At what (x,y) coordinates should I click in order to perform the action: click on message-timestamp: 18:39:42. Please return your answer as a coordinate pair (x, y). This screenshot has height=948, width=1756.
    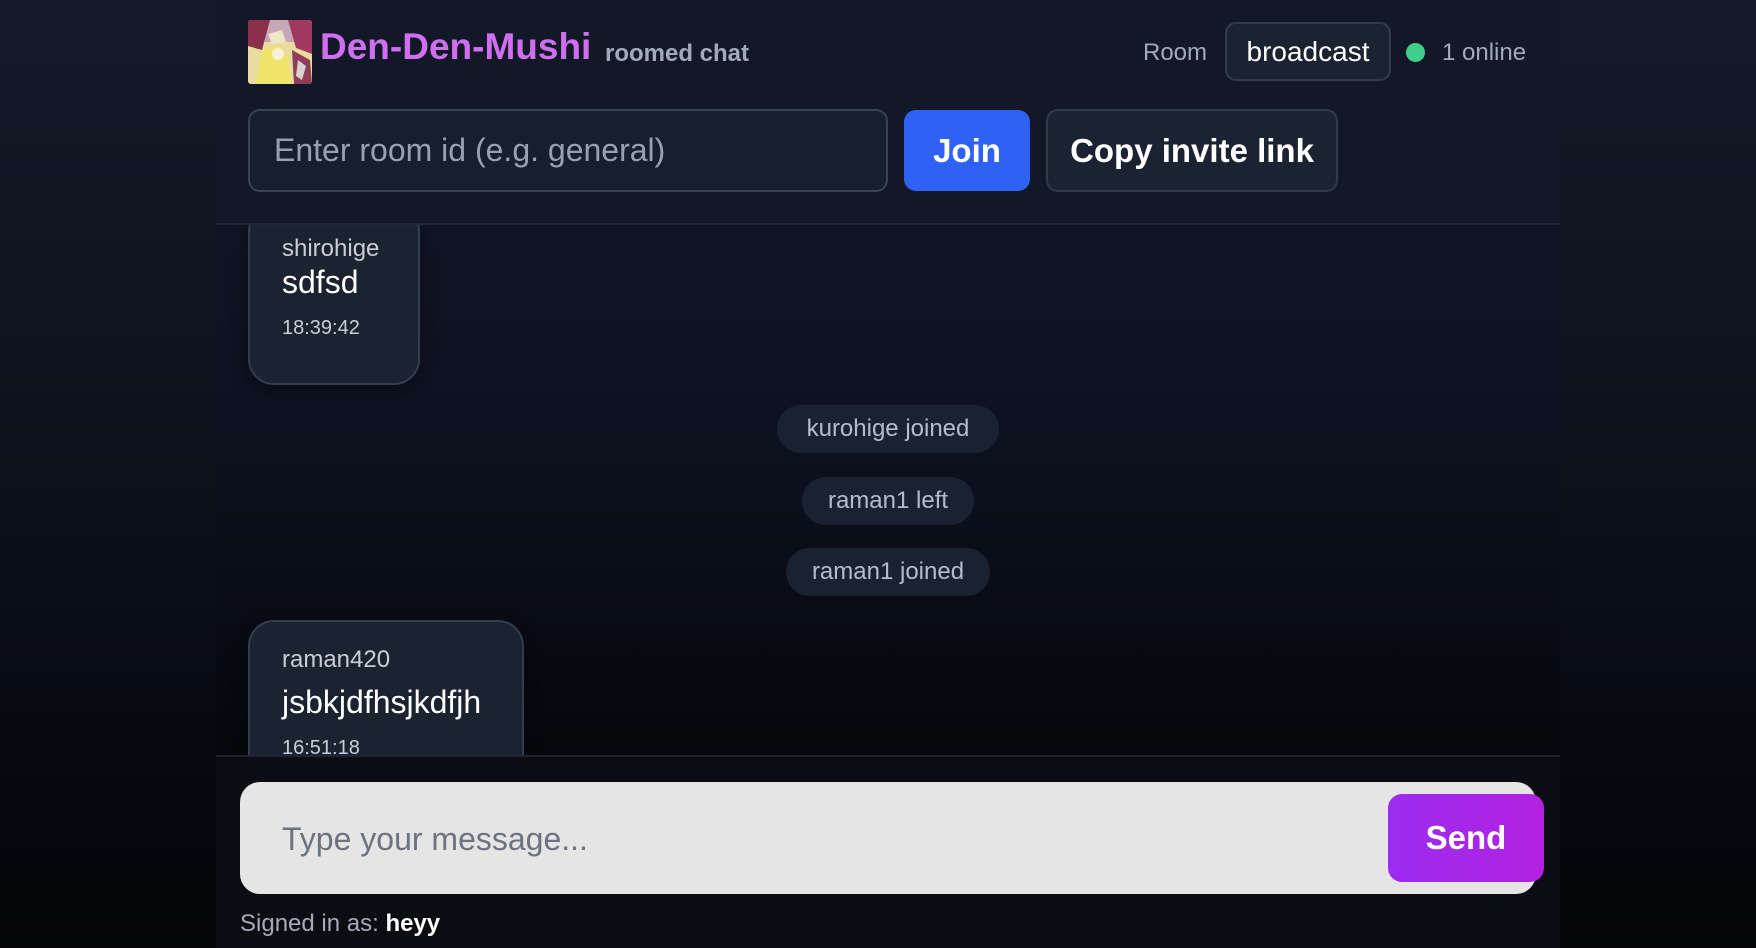
    Looking at the image, I should click on (321, 328).